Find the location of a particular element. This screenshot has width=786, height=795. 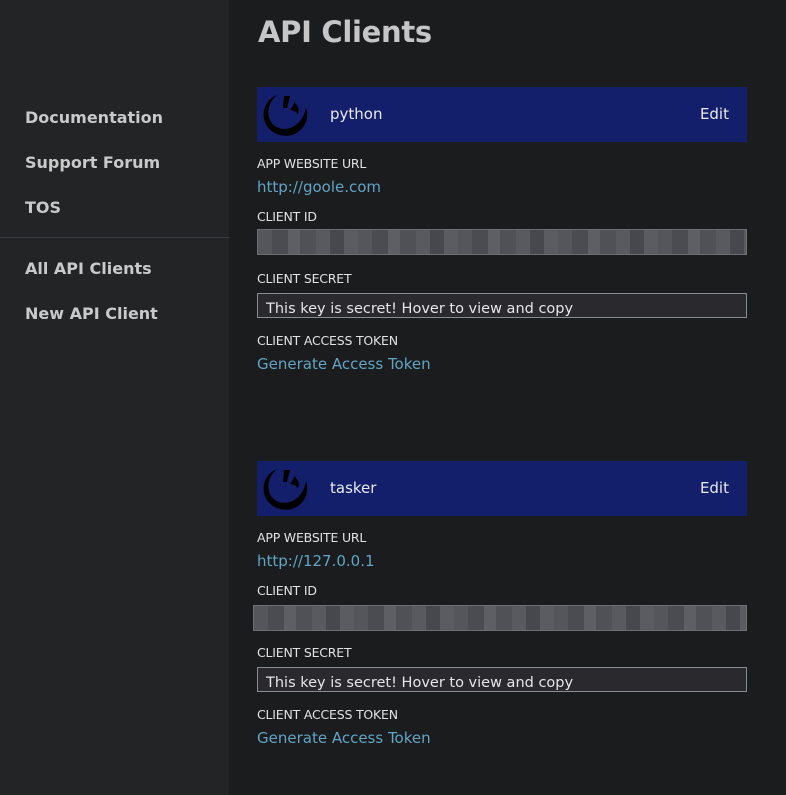

page-title: API Clients is located at coordinates (345, 32).